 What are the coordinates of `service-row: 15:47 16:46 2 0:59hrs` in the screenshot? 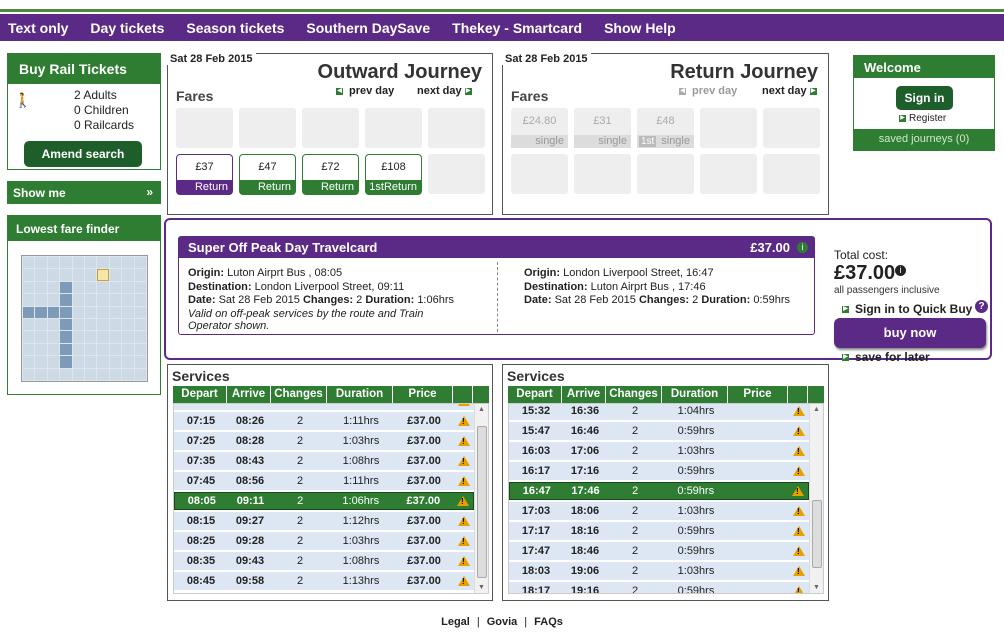 It's located at (659, 431).